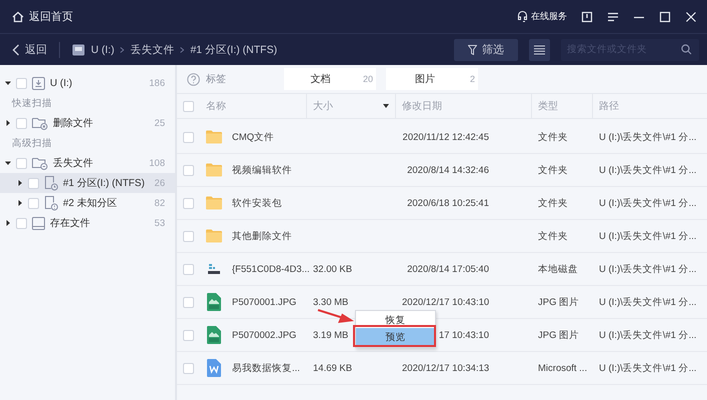  I want to click on file-size: 32.00 KB, so click(332, 269).